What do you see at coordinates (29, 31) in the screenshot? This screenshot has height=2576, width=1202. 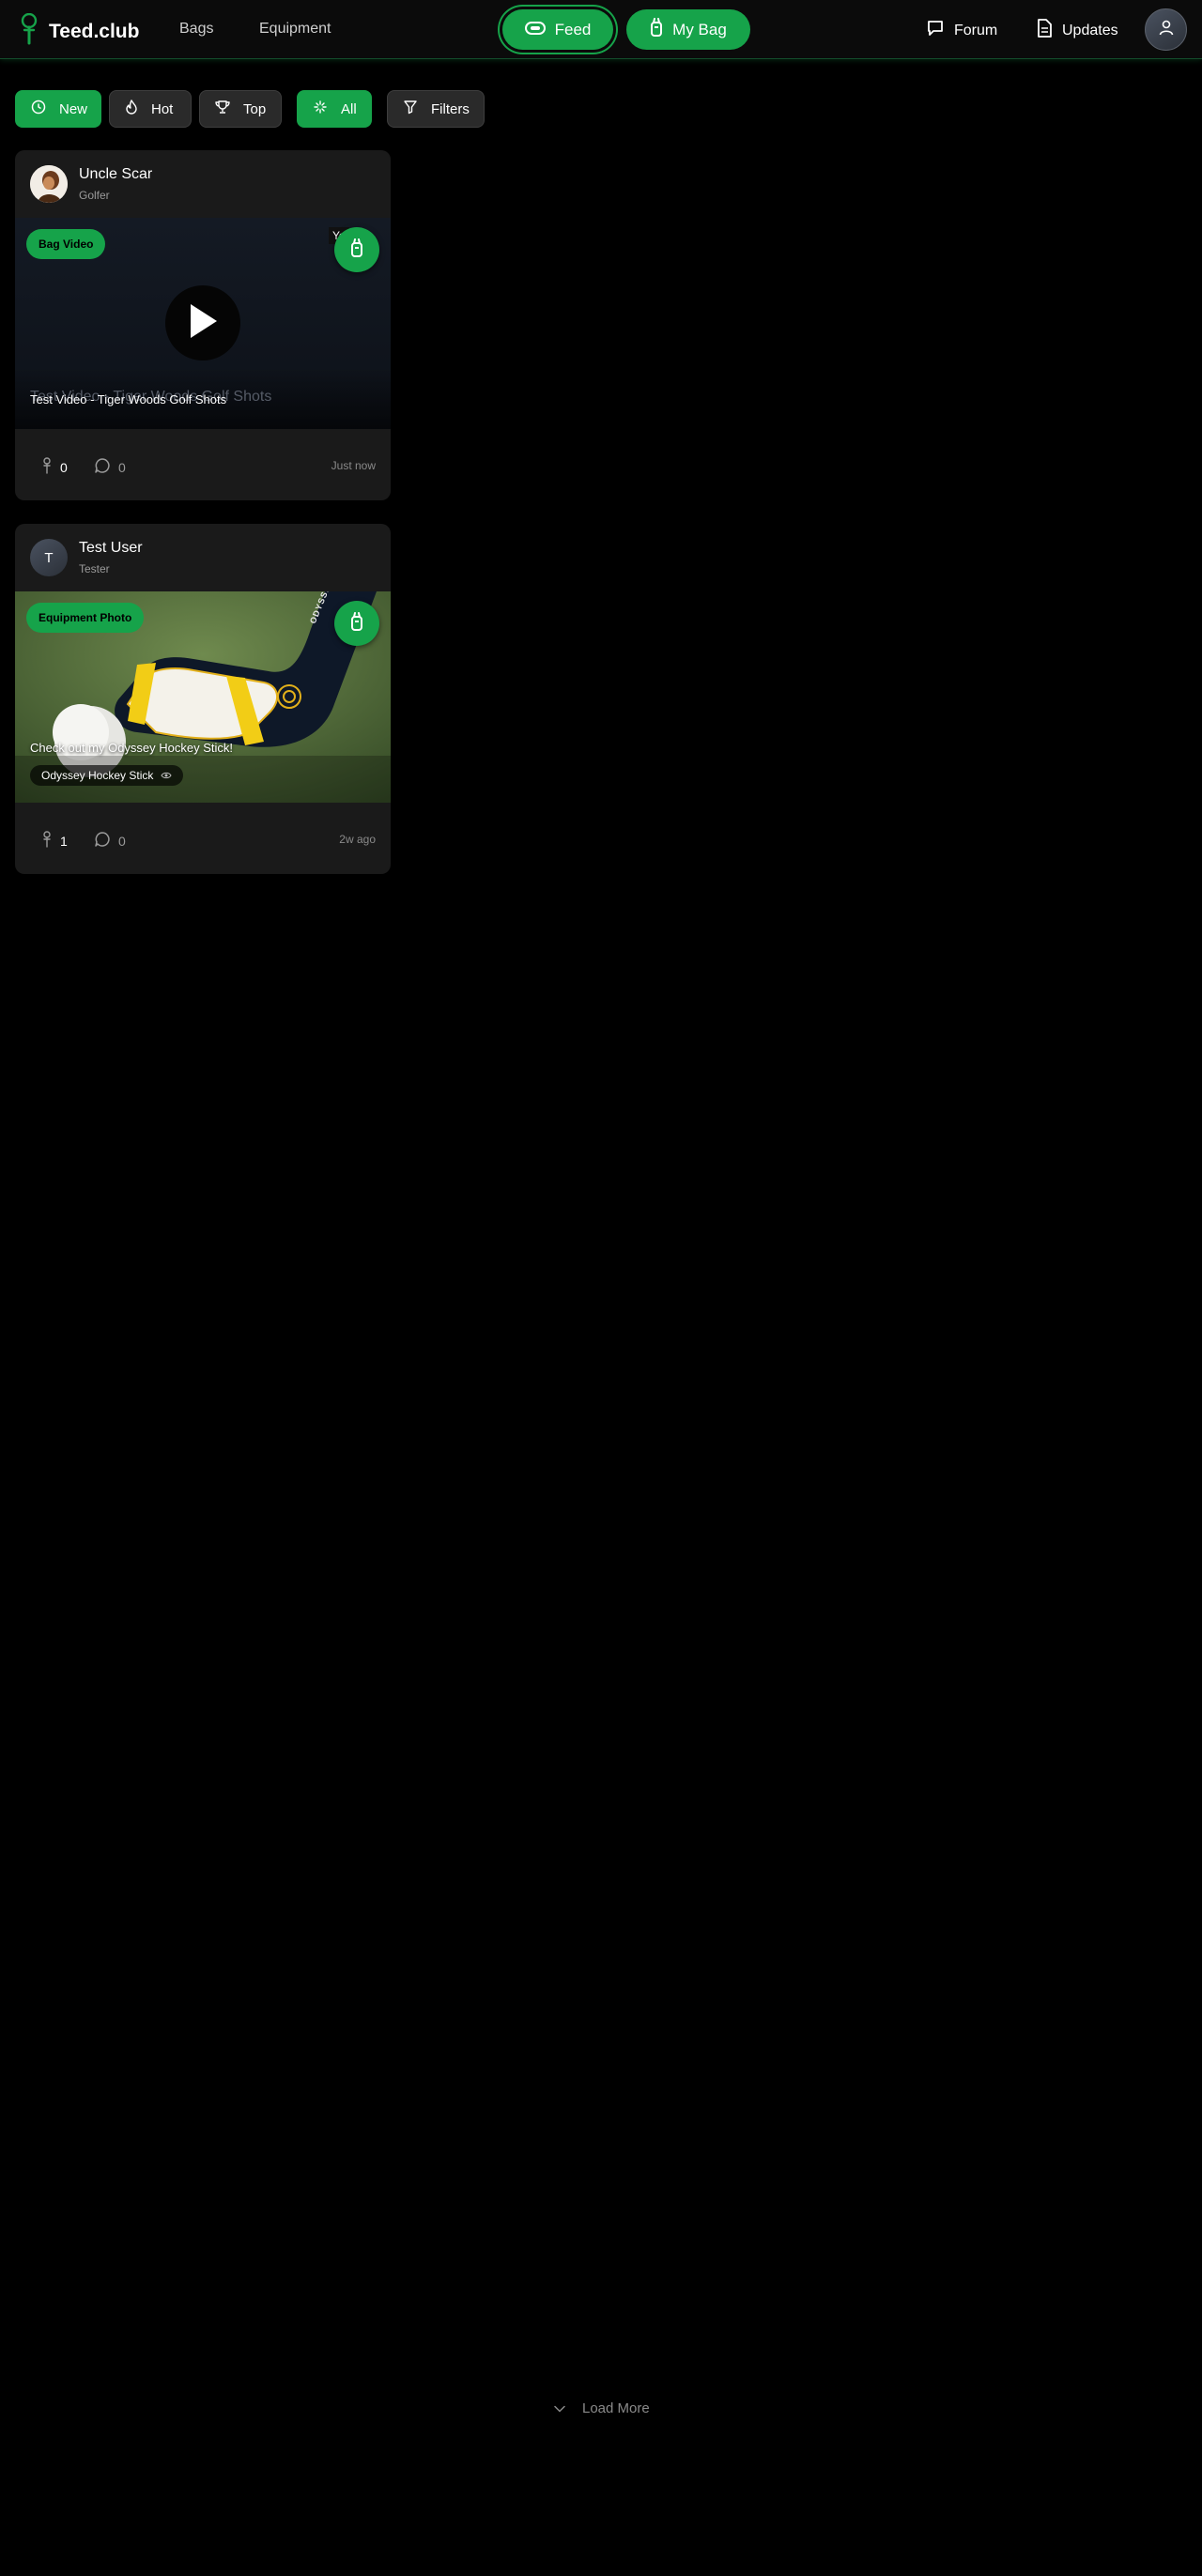 I see `tee-logo-icon` at bounding box center [29, 31].